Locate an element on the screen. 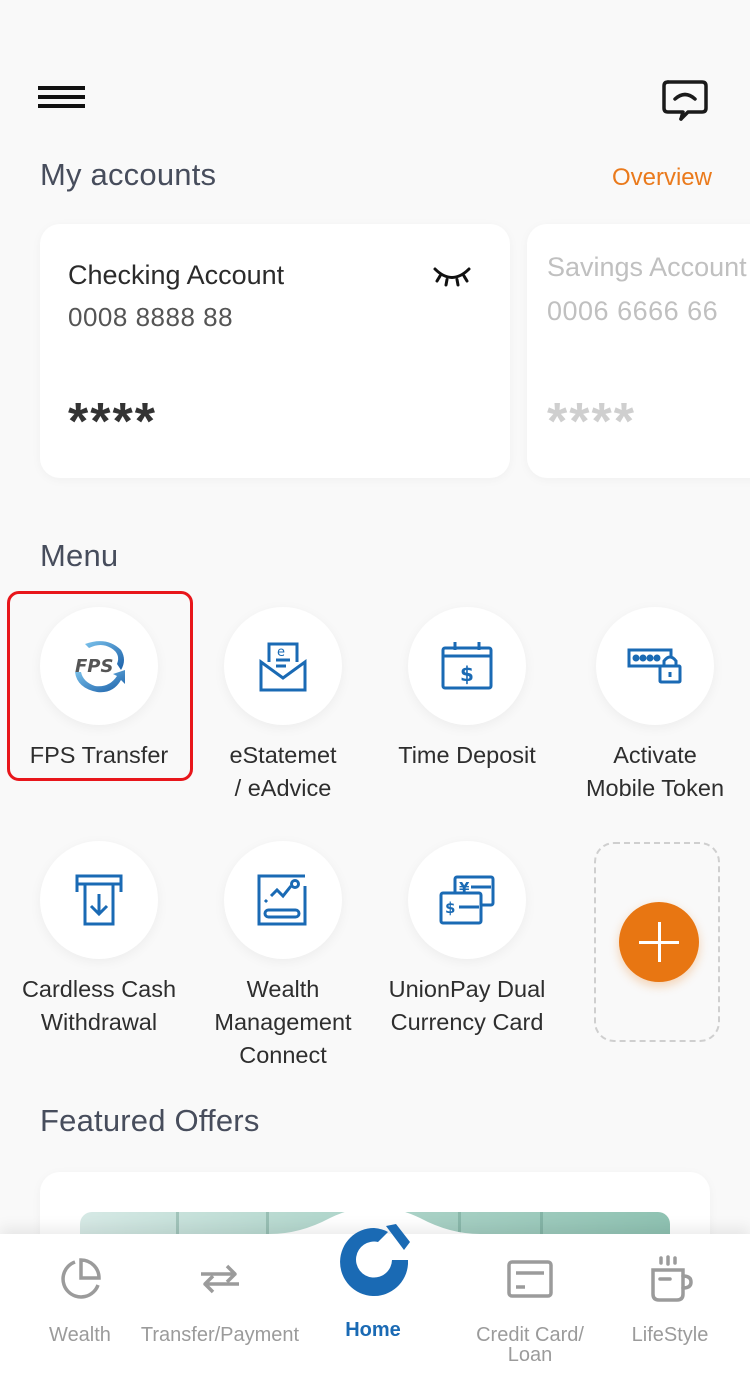 Image resolution: width=750 pixels, height=1400 pixels. my-accounts-heading: My accounts is located at coordinates (128, 174).